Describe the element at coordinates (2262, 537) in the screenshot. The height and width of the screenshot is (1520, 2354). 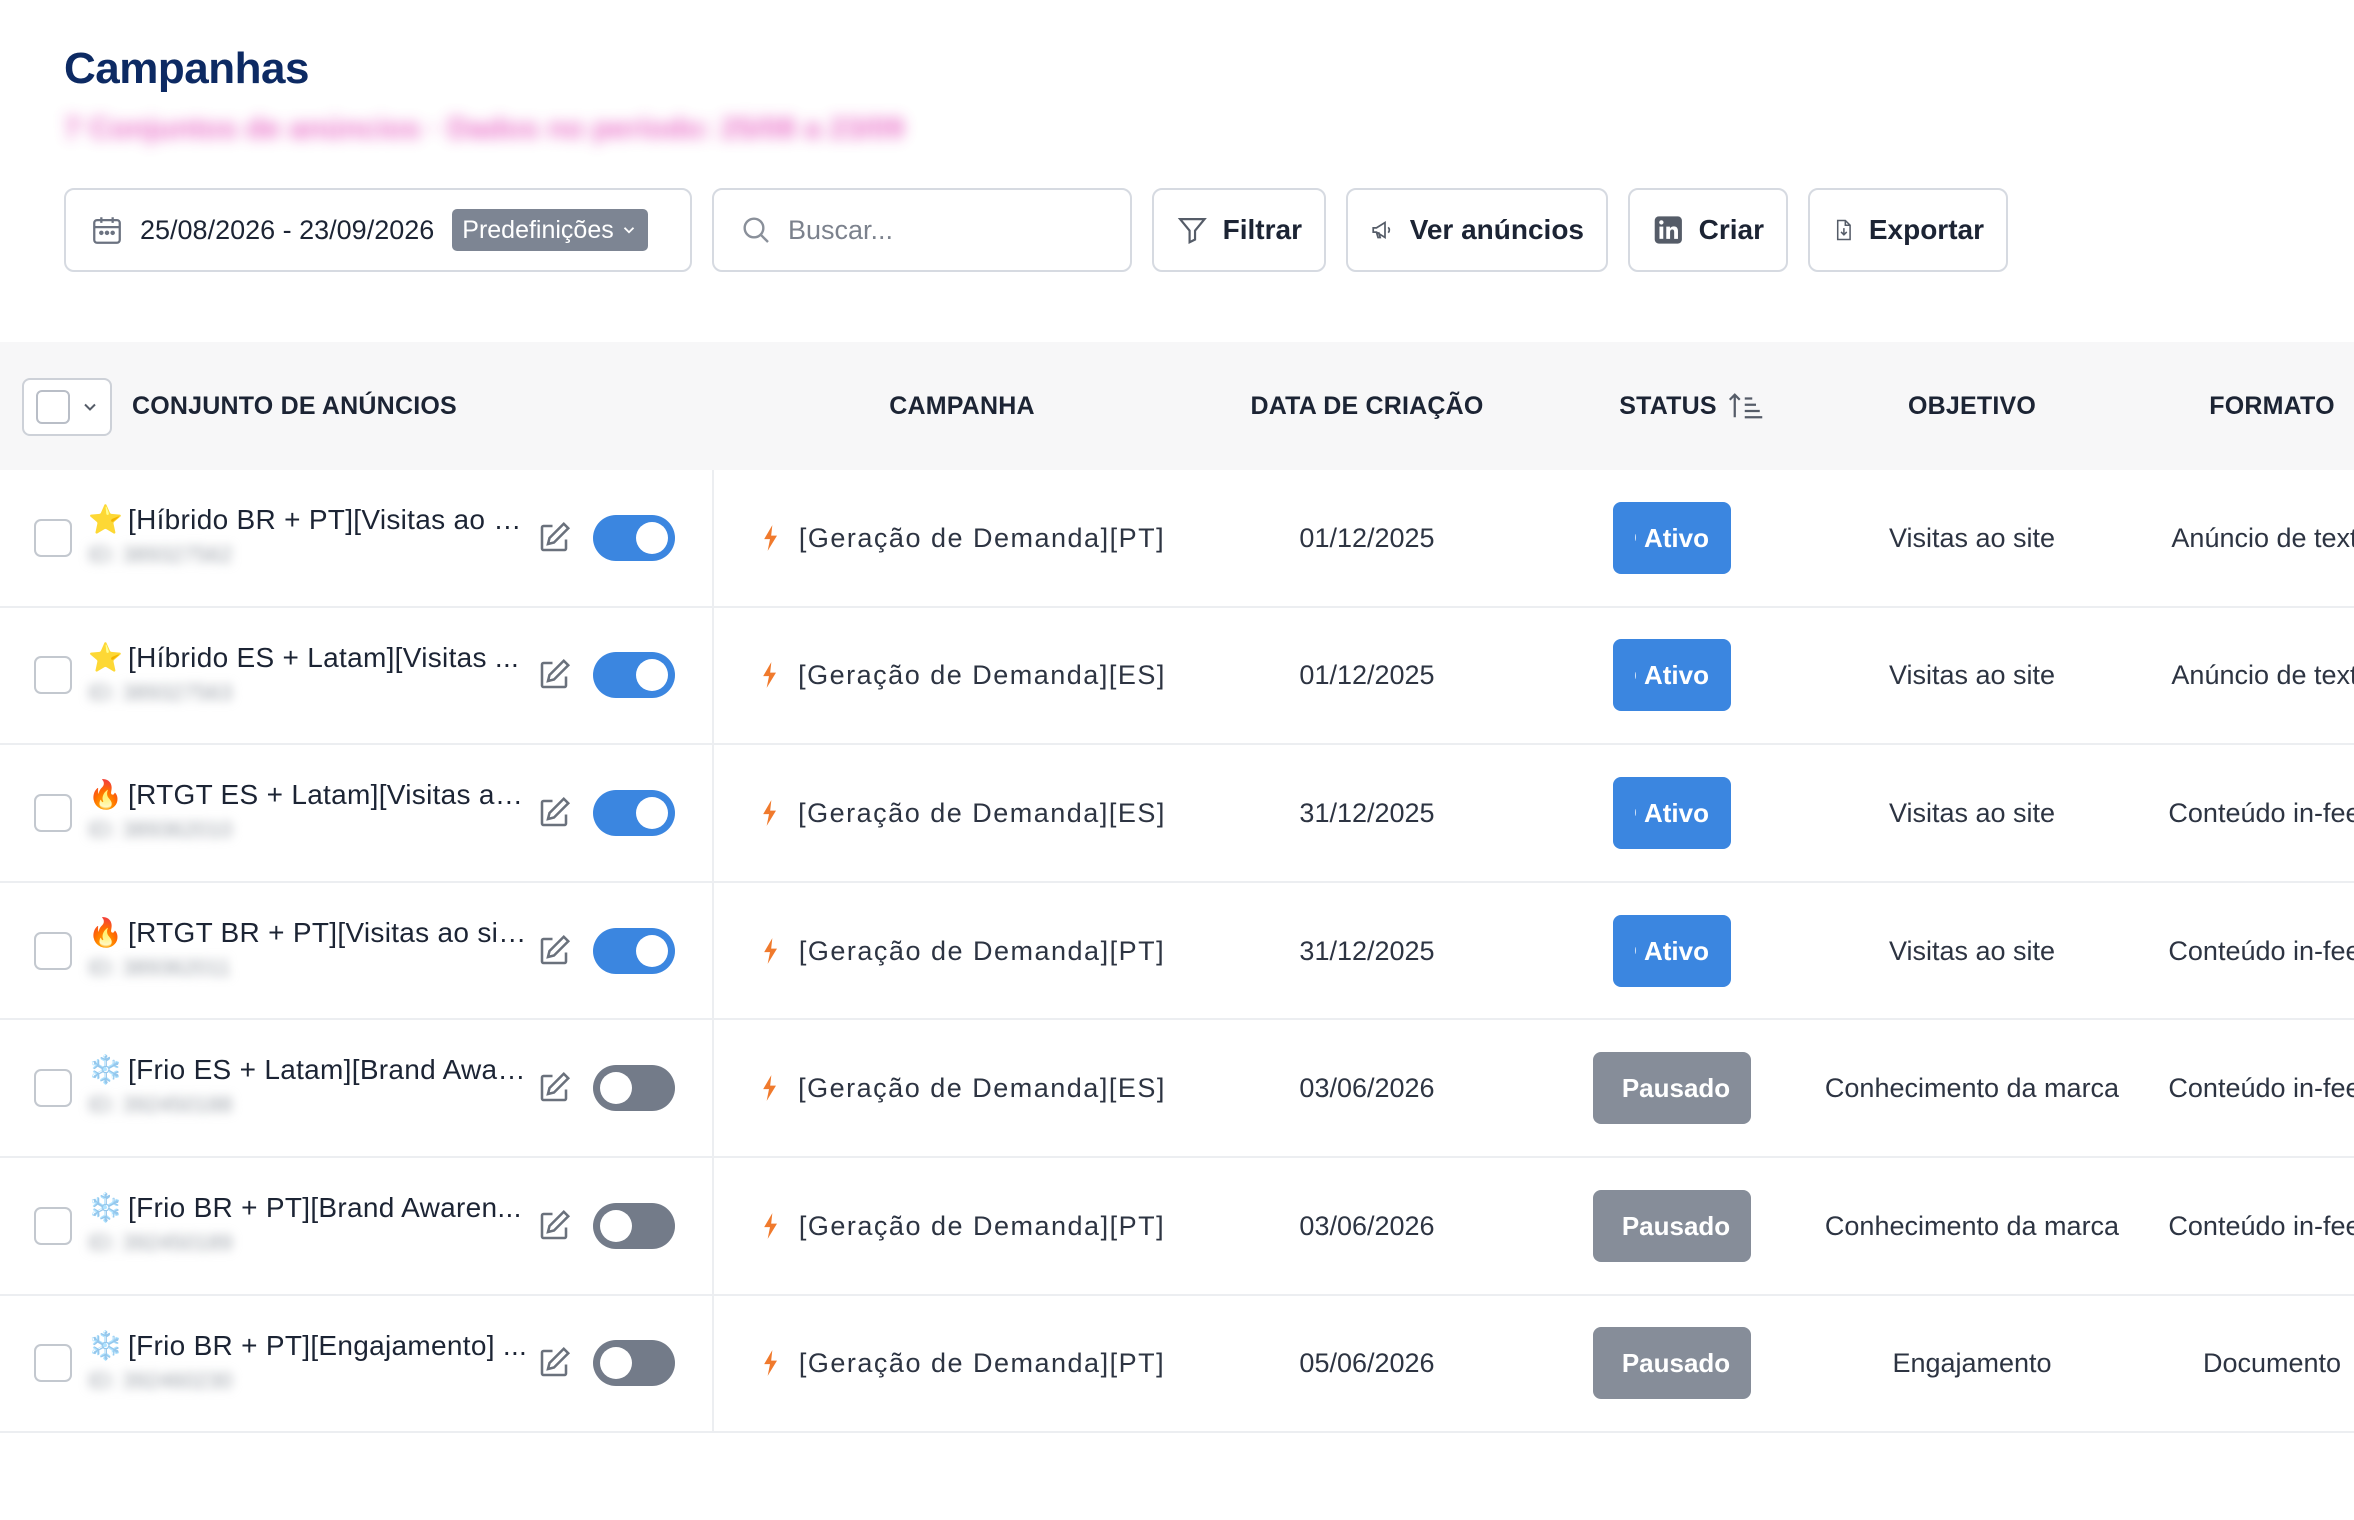
I see `format-cell: Anúncio de texto` at that location.